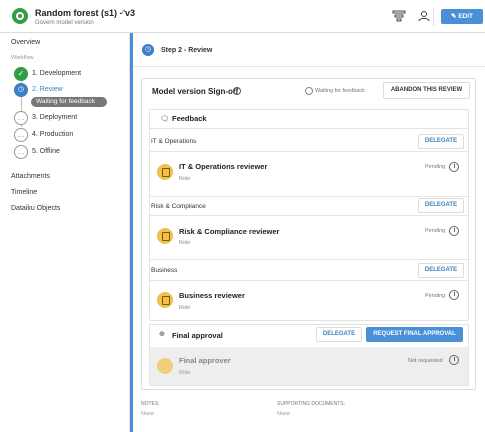  Describe the element at coordinates (174, 141) in the screenshot. I see `group-name: IT & Operations` at that location.